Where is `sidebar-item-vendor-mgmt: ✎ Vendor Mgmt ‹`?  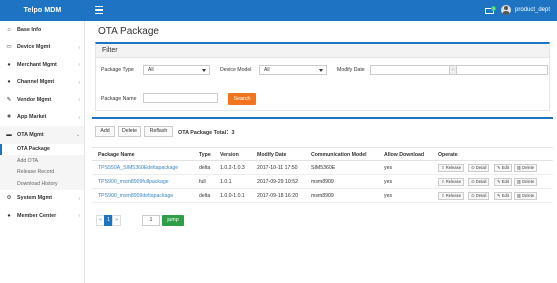
sidebar-item-vendor-mgmt: ✎ Vendor Mgmt ‹ is located at coordinates (42, 100).